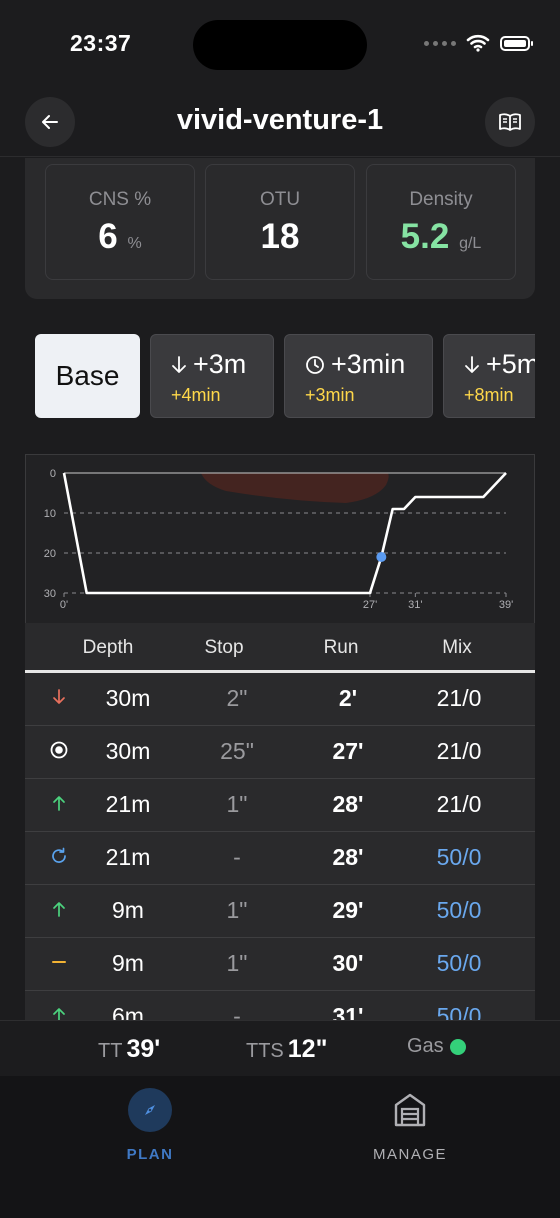 The height and width of the screenshot is (1218, 560). I want to click on col-depth: Depth, so click(108, 647).